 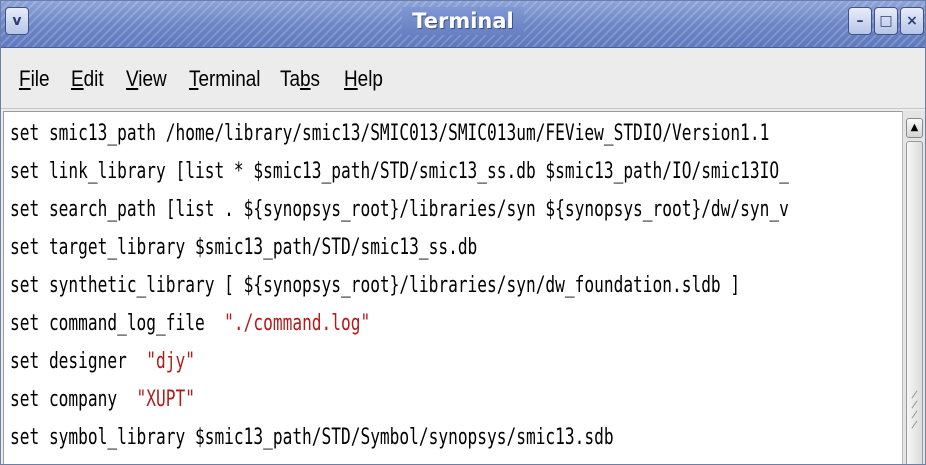 What do you see at coordinates (914, 302) in the screenshot?
I see `scrollbar-thumb` at bounding box center [914, 302].